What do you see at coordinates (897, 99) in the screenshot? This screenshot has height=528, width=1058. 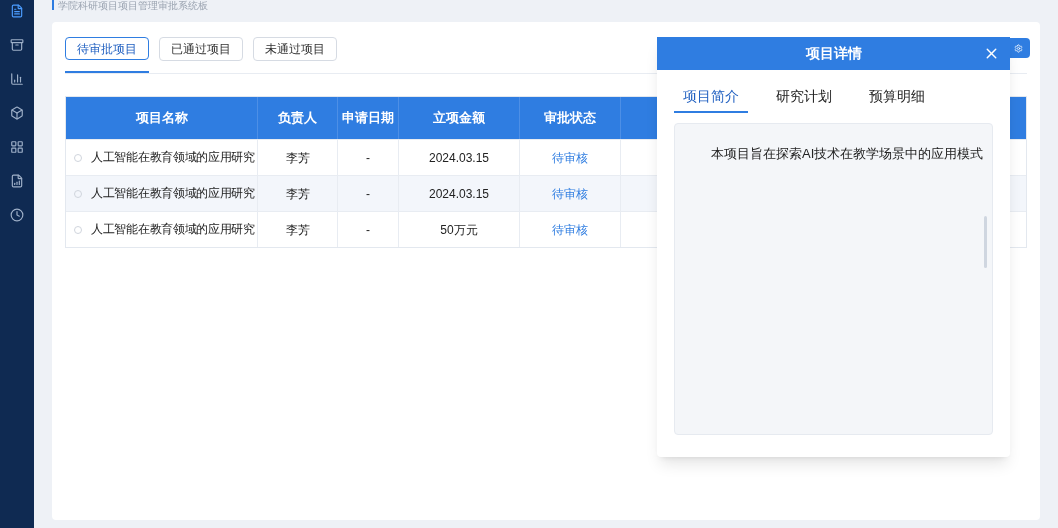 I see `dialog-tab: 预算明细` at bounding box center [897, 99].